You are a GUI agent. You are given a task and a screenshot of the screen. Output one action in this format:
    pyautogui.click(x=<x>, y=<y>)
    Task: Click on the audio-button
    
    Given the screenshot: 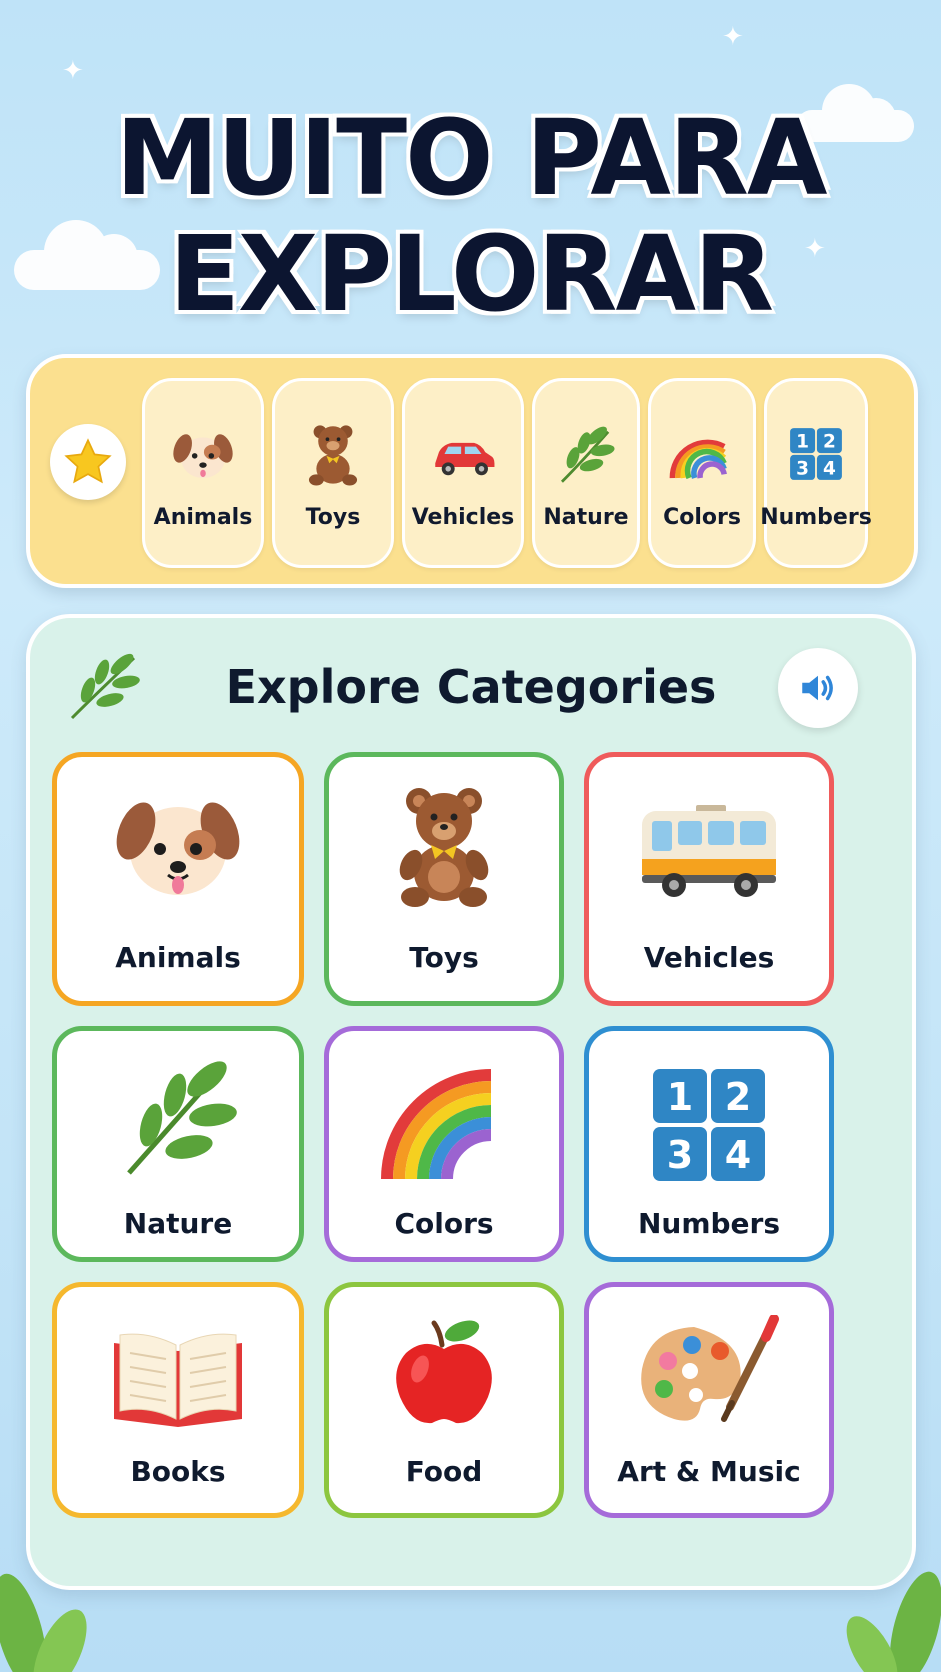 What is the action you would take?
    pyautogui.click(x=818, y=688)
    